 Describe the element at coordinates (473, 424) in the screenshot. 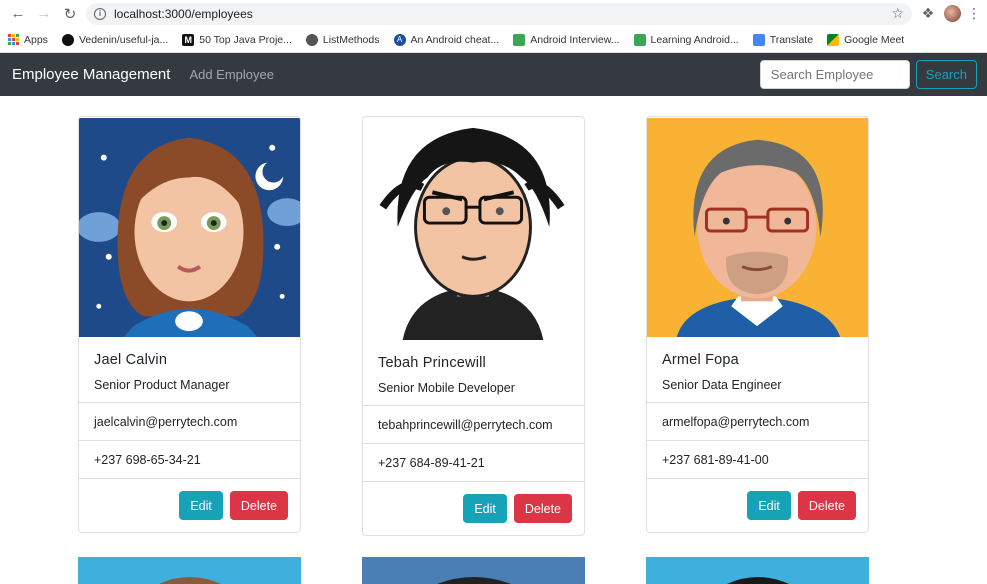

I see `employee-email: tebahprincewill@perrytech.com` at that location.